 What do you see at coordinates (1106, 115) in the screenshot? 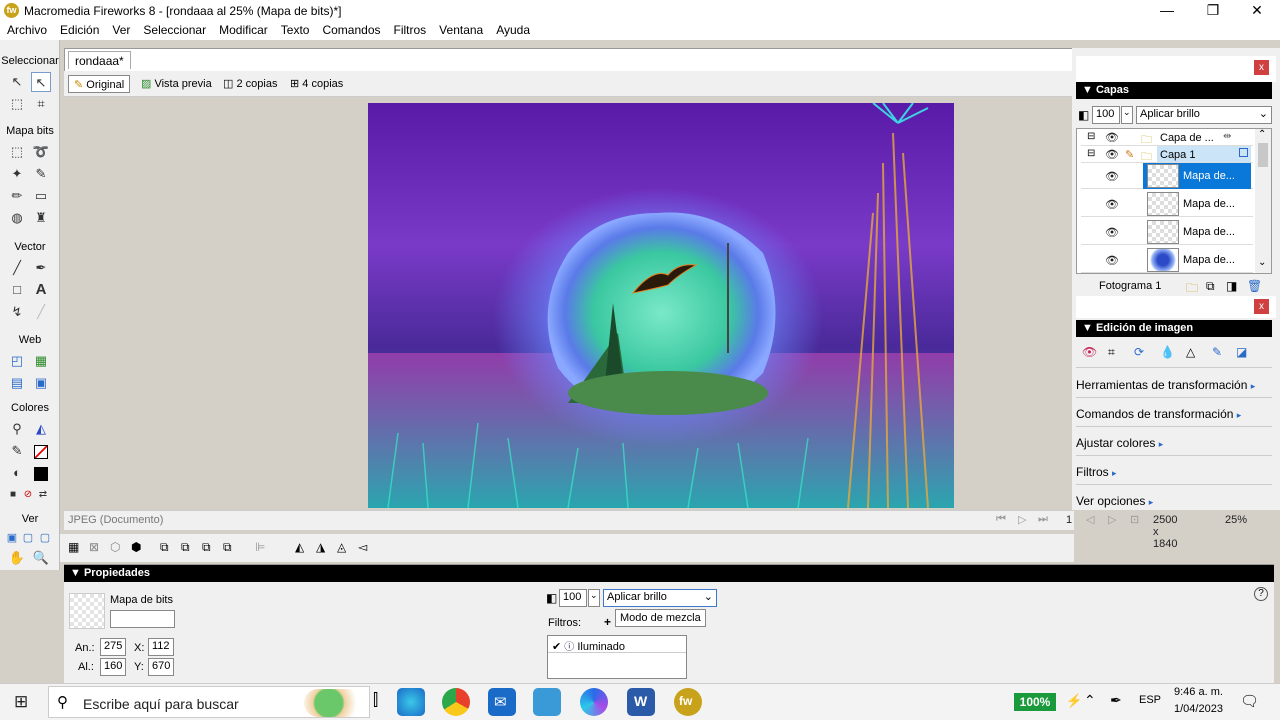
I see `layer-opacity-field: 100` at bounding box center [1106, 115].